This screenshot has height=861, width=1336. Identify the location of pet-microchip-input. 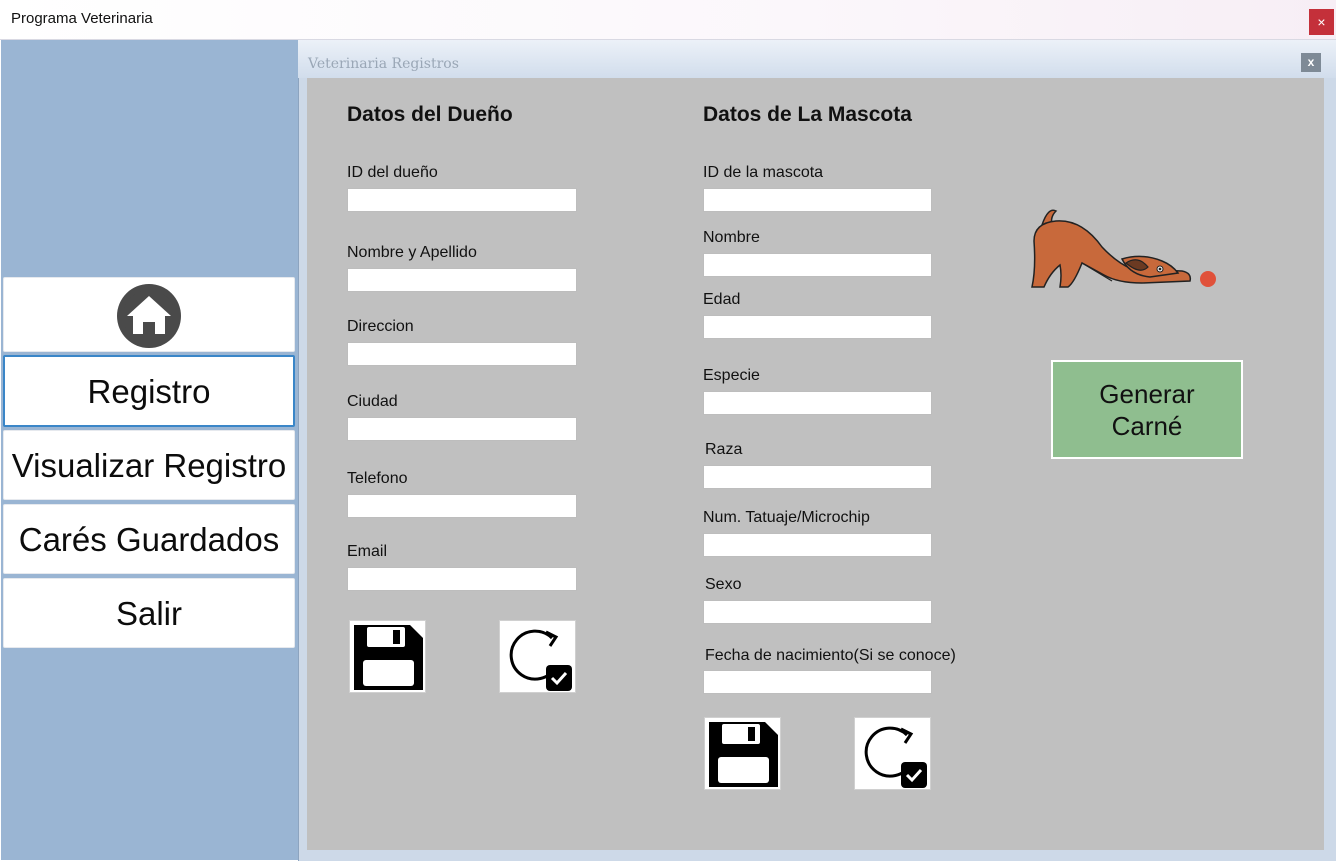
(817, 545).